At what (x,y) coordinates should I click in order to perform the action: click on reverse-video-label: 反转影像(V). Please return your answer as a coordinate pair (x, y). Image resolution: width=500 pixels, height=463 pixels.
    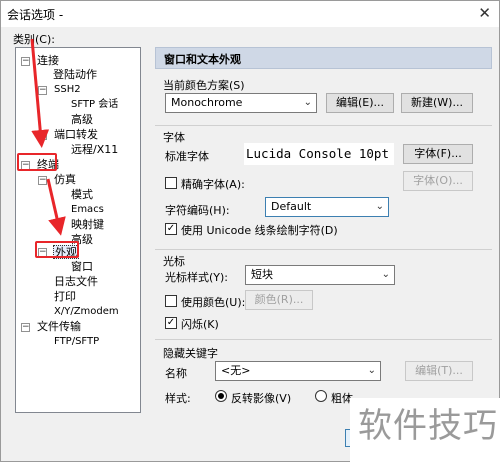
    Looking at the image, I should click on (261, 398).